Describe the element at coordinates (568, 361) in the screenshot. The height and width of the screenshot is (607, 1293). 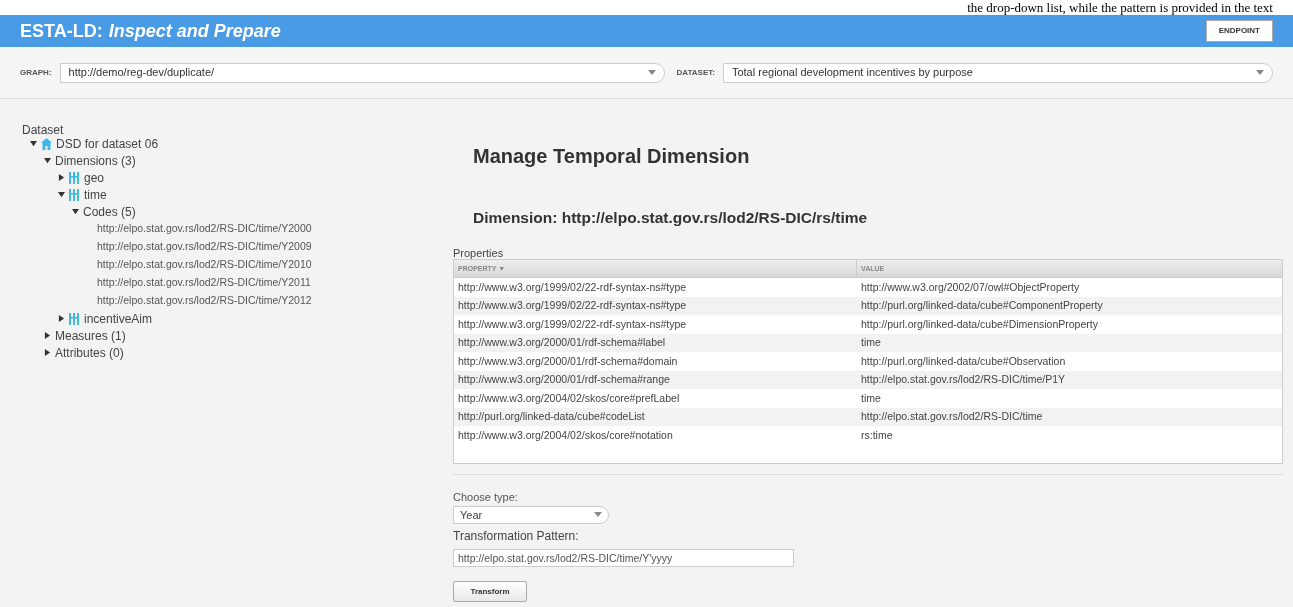
I see `table-cell-text: http://www.w3.org/2000/01/rdf-schema#domain` at that location.